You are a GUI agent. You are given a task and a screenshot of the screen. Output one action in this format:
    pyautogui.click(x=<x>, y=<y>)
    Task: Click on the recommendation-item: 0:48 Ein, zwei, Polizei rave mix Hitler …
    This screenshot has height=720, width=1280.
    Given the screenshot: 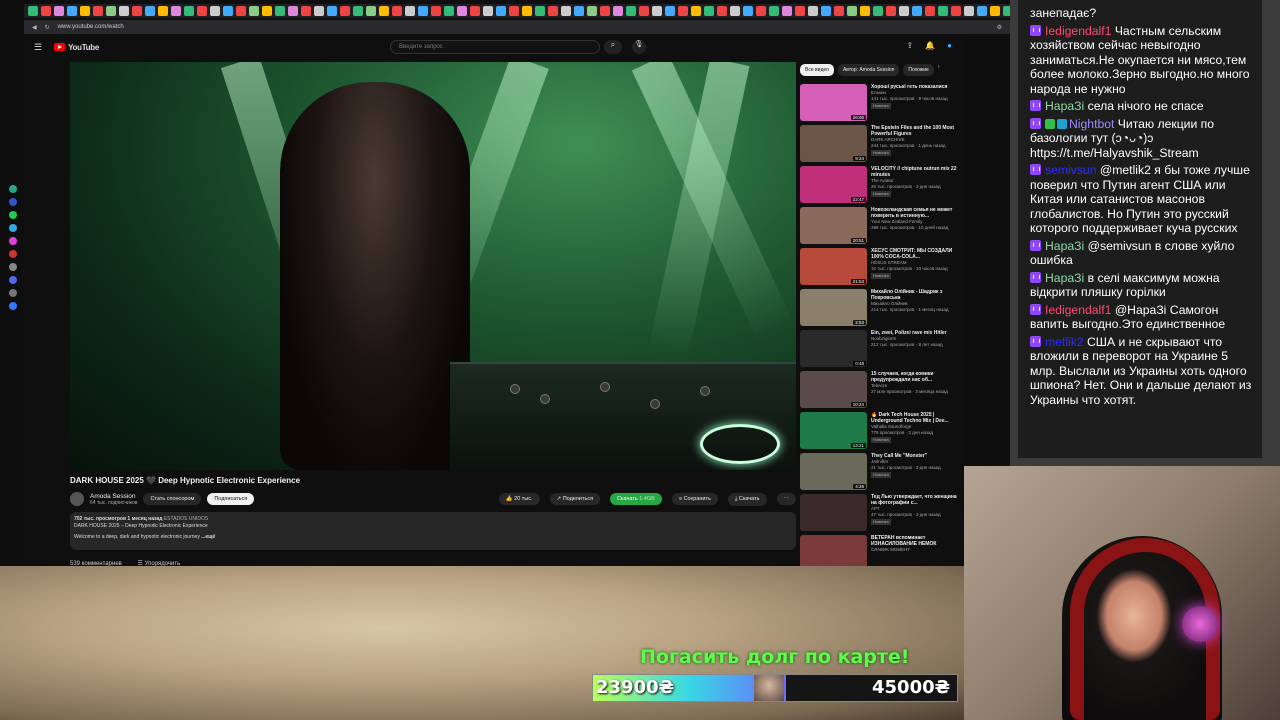 What is the action you would take?
    pyautogui.click(x=880, y=350)
    